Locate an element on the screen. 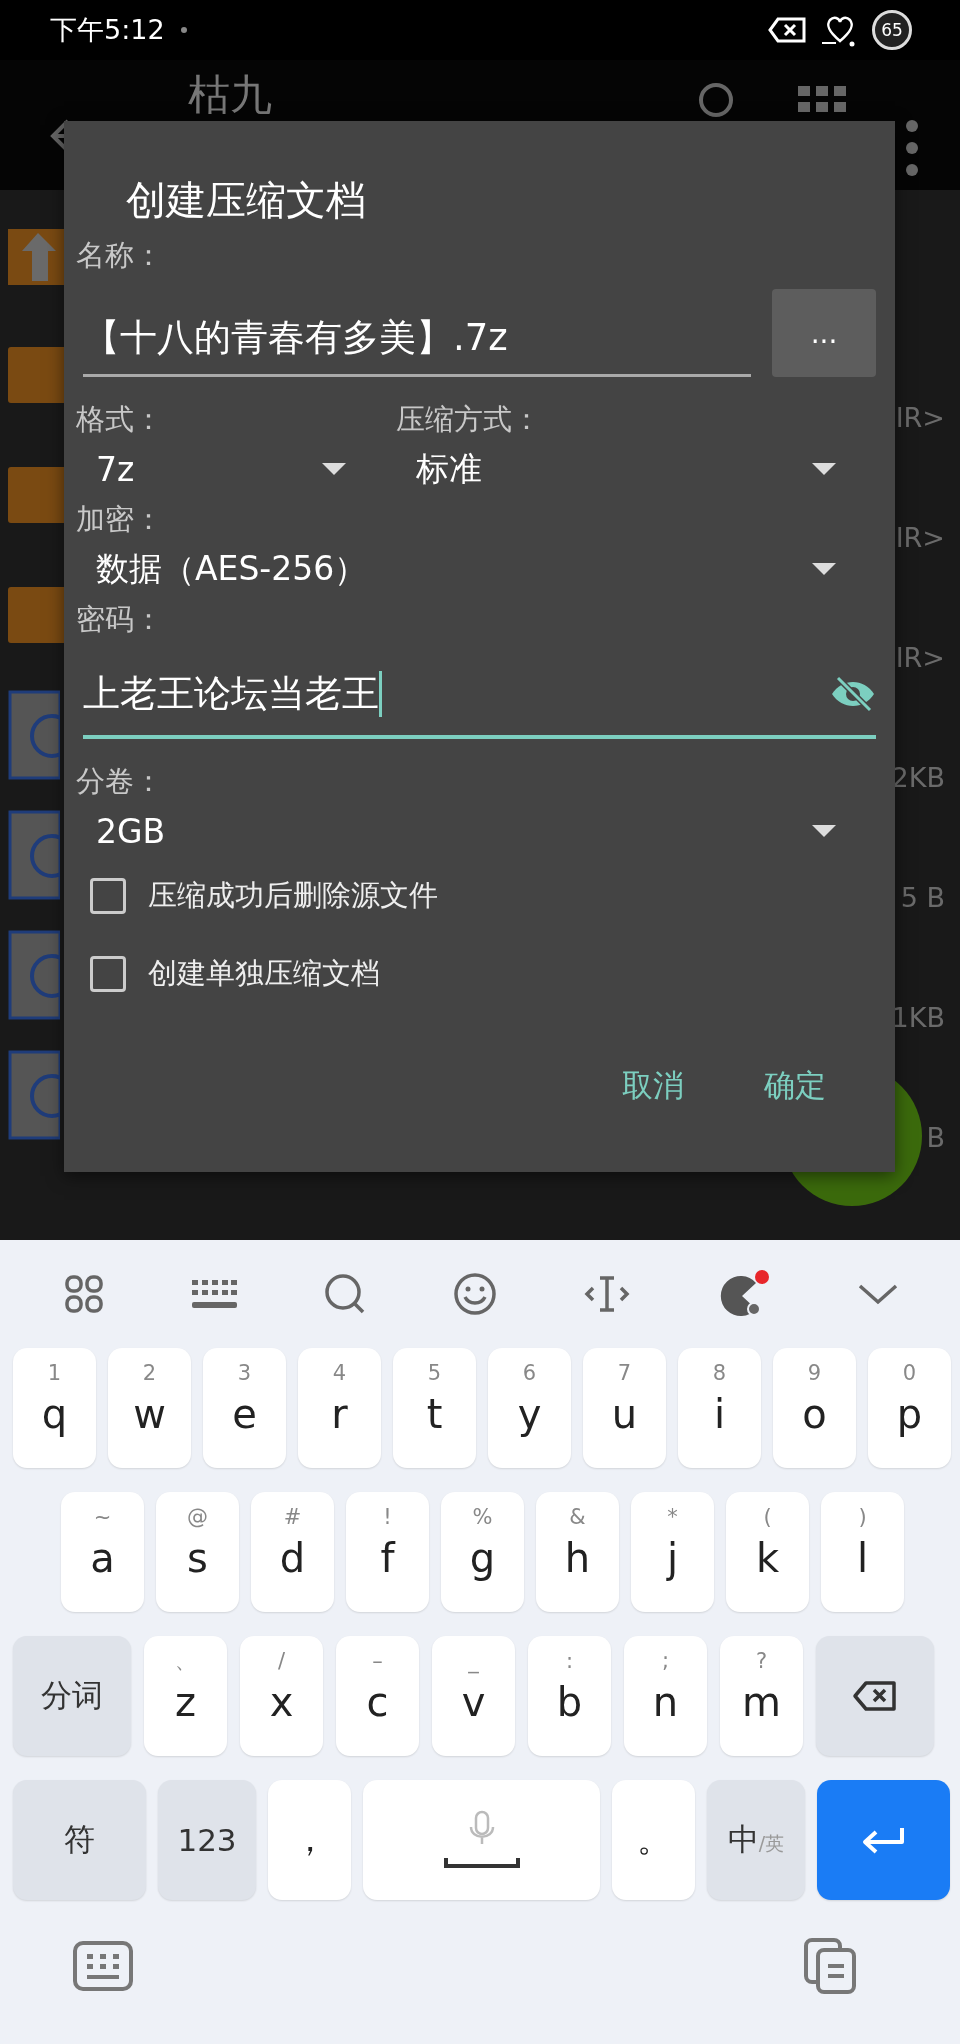  status-time: 下午5:12 is located at coordinates (107, 30).